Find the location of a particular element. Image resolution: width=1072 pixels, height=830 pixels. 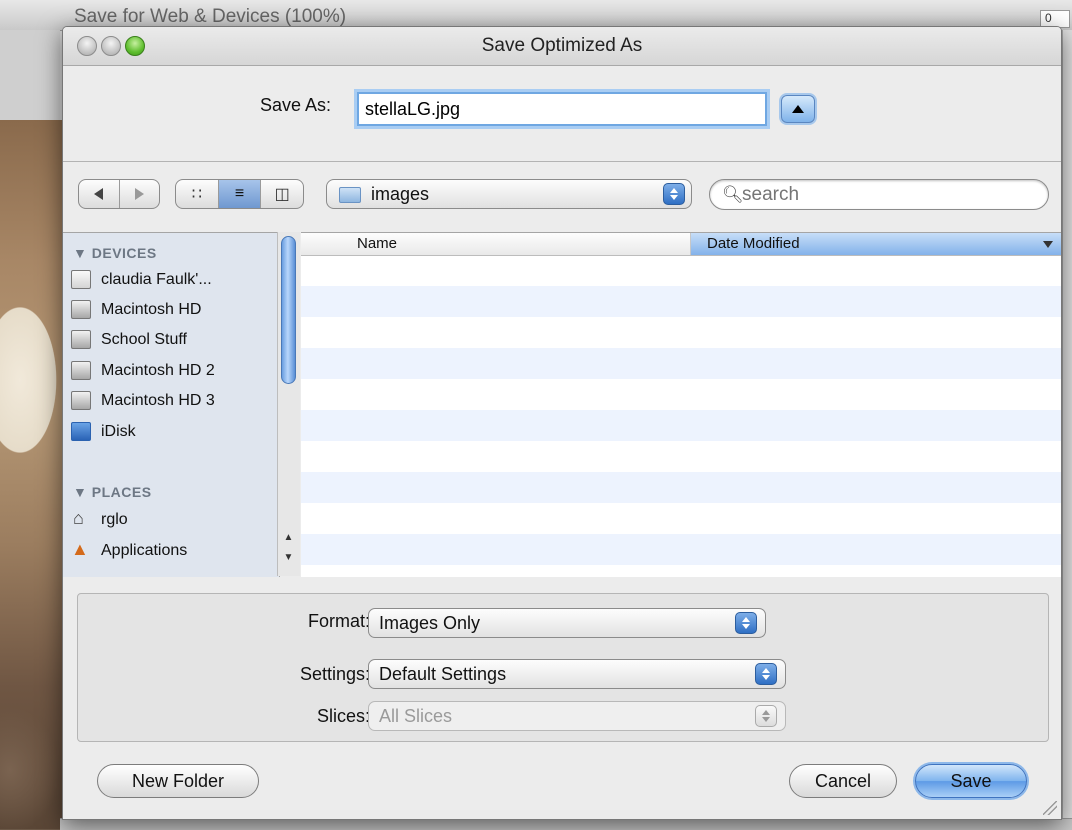

sidebar-item-label: Macintosh HD 3 is located at coordinates (158, 400).